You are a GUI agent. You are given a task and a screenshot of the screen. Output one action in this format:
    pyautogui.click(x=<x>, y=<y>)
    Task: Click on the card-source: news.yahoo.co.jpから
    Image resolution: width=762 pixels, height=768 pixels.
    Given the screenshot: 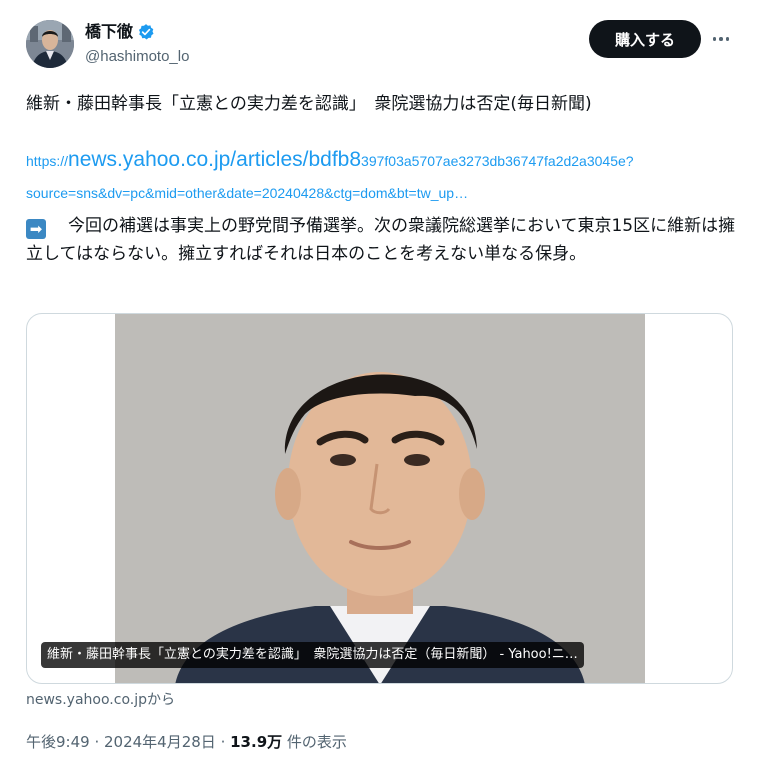 What is the action you would take?
    pyautogui.click(x=100, y=700)
    